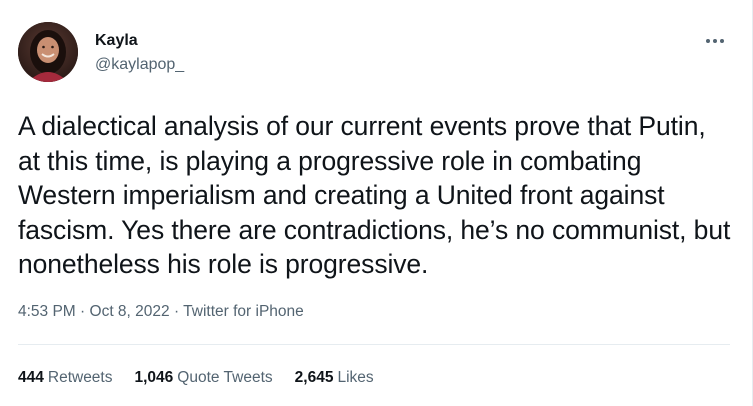  What do you see at coordinates (243, 311) in the screenshot?
I see `tweet-source: Twitter for iPhone` at bounding box center [243, 311].